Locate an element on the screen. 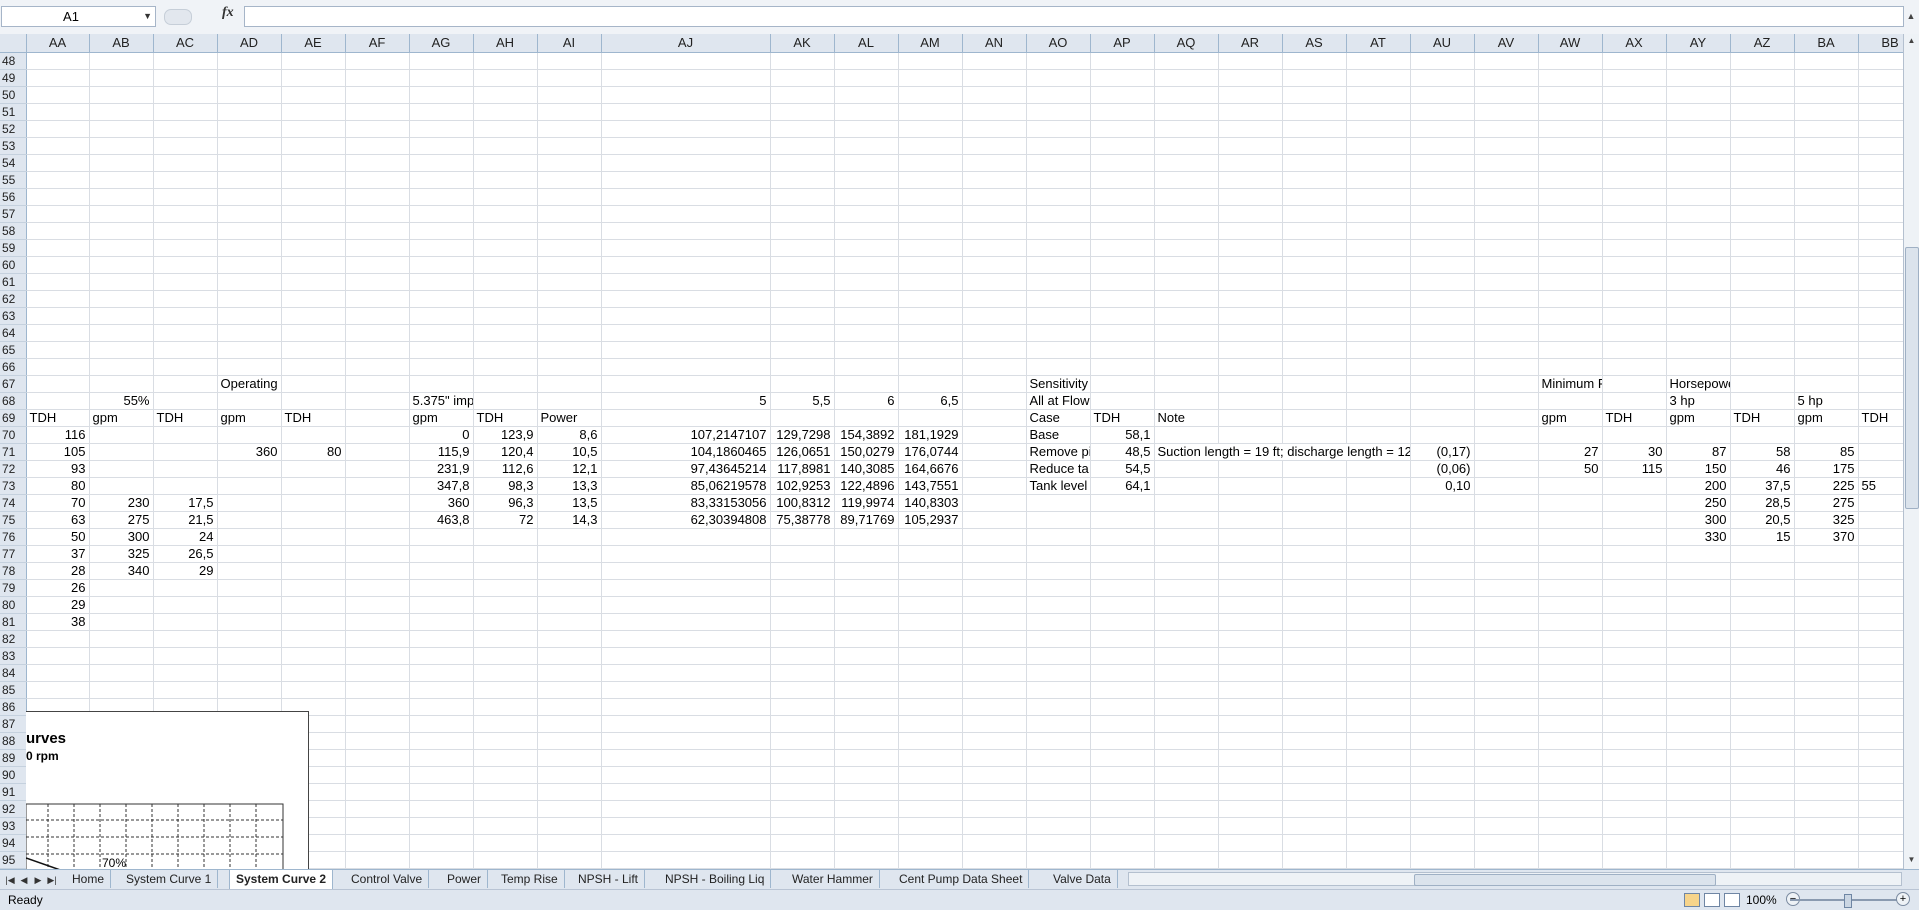 Image resolution: width=1919 pixels, height=910 pixels. row-header: 94 is located at coordinates (13, 843).